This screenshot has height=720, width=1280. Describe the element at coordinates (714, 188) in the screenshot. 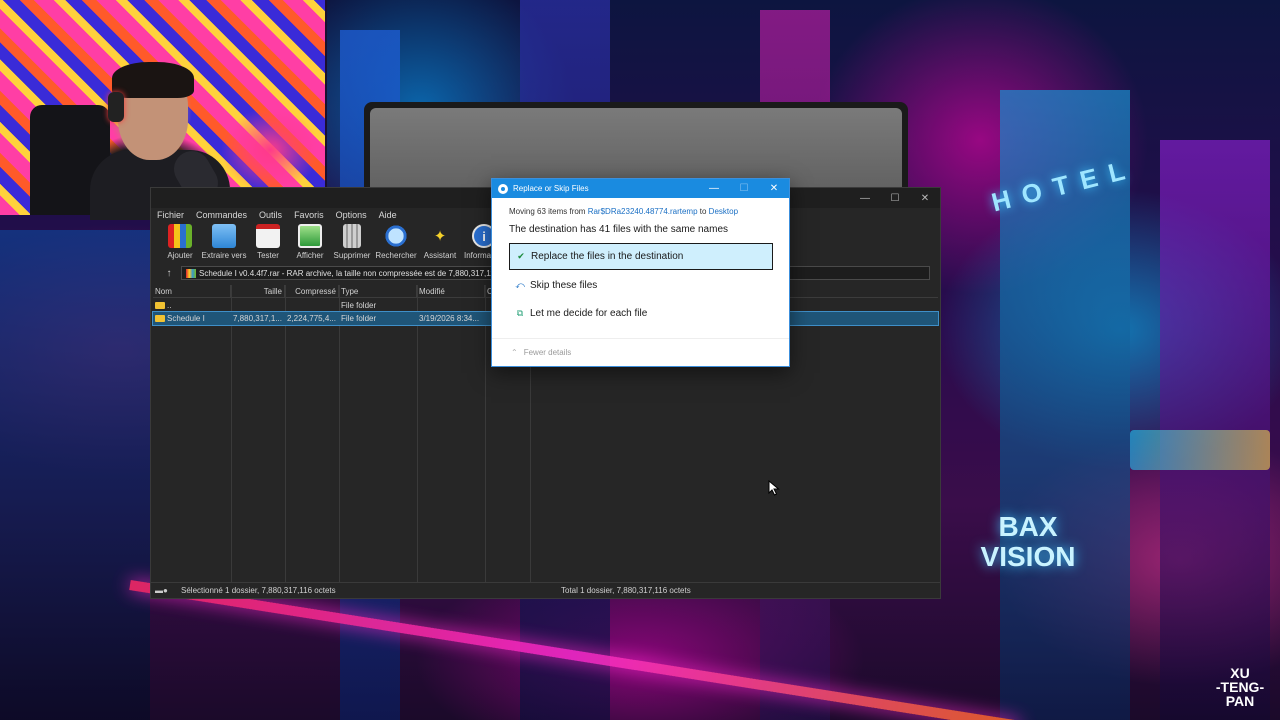

I see `dialog-minimize-button: —` at that location.